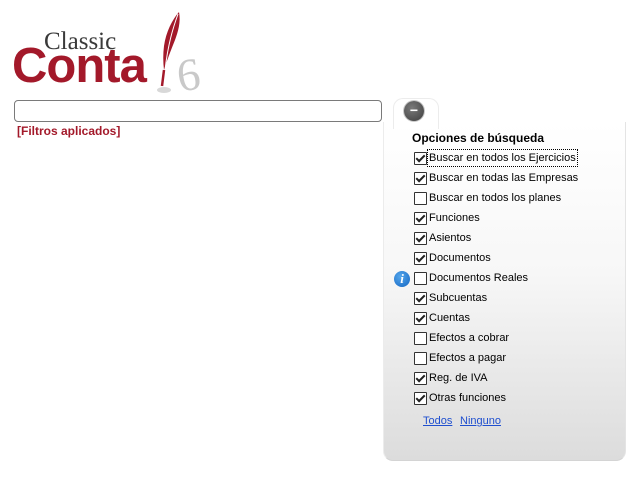  Describe the element at coordinates (467, 358) in the screenshot. I see `option-label: Efectos a pagar` at that location.